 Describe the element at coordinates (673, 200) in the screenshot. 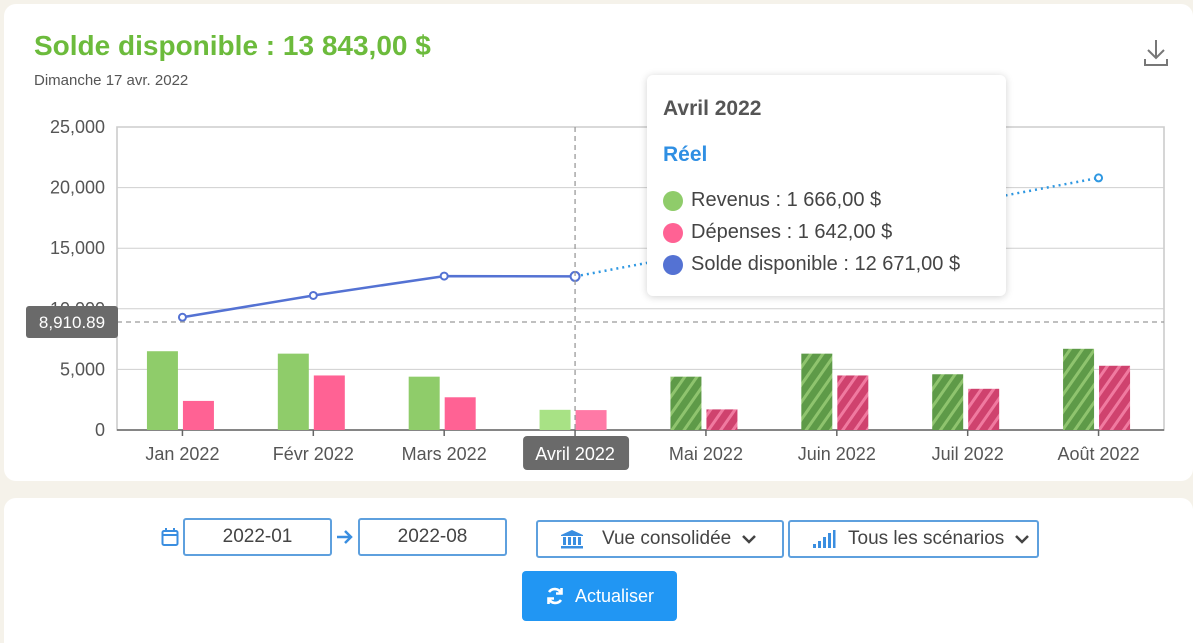

I see `revenus-dot-icon` at that location.